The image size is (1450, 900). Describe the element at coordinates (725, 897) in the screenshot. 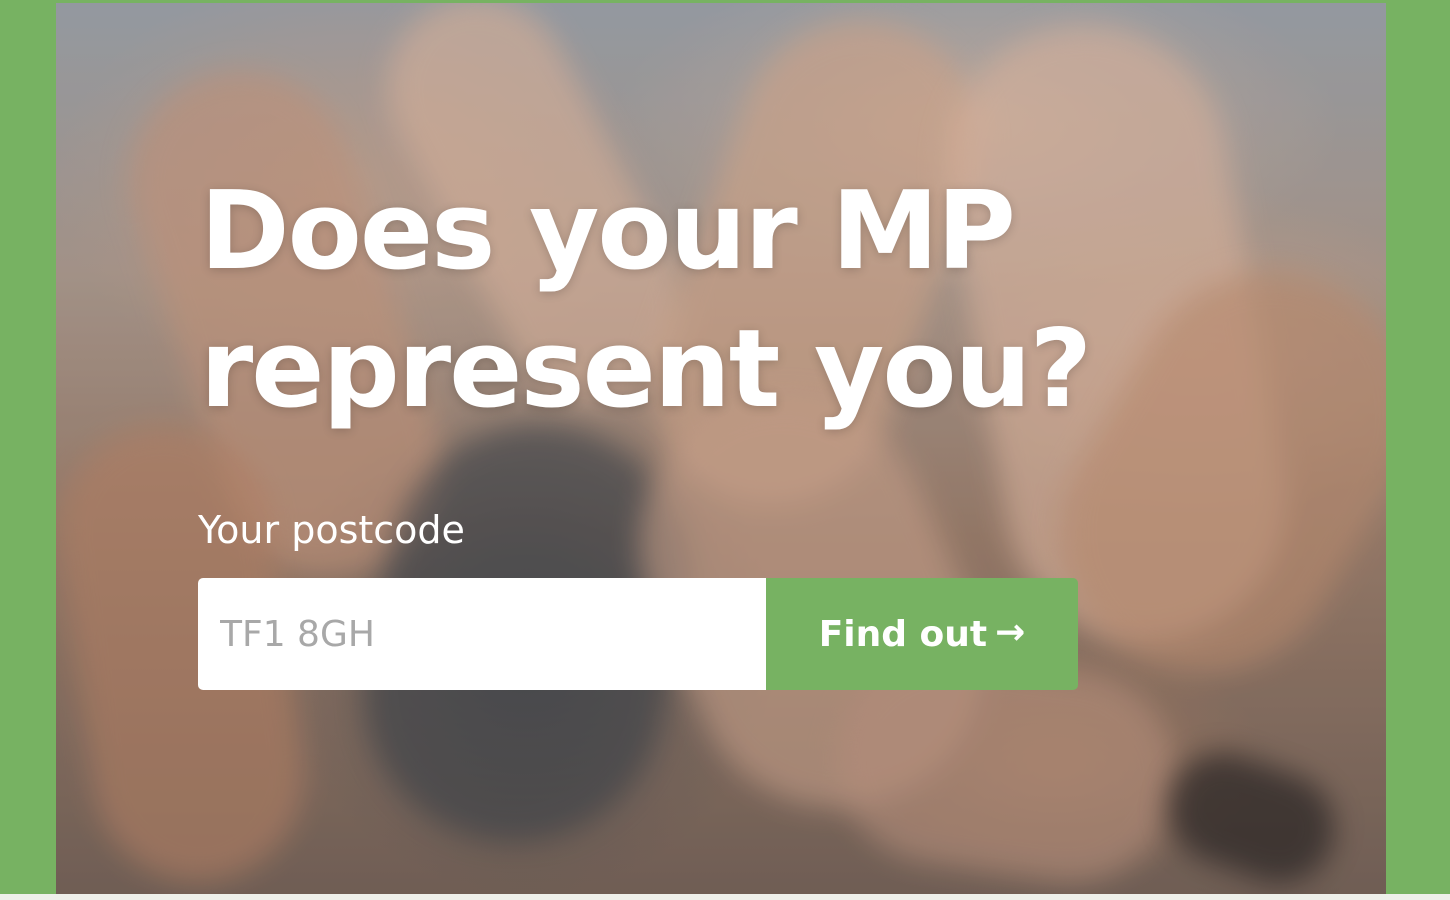

I see `page-bottom-strip` at that location.